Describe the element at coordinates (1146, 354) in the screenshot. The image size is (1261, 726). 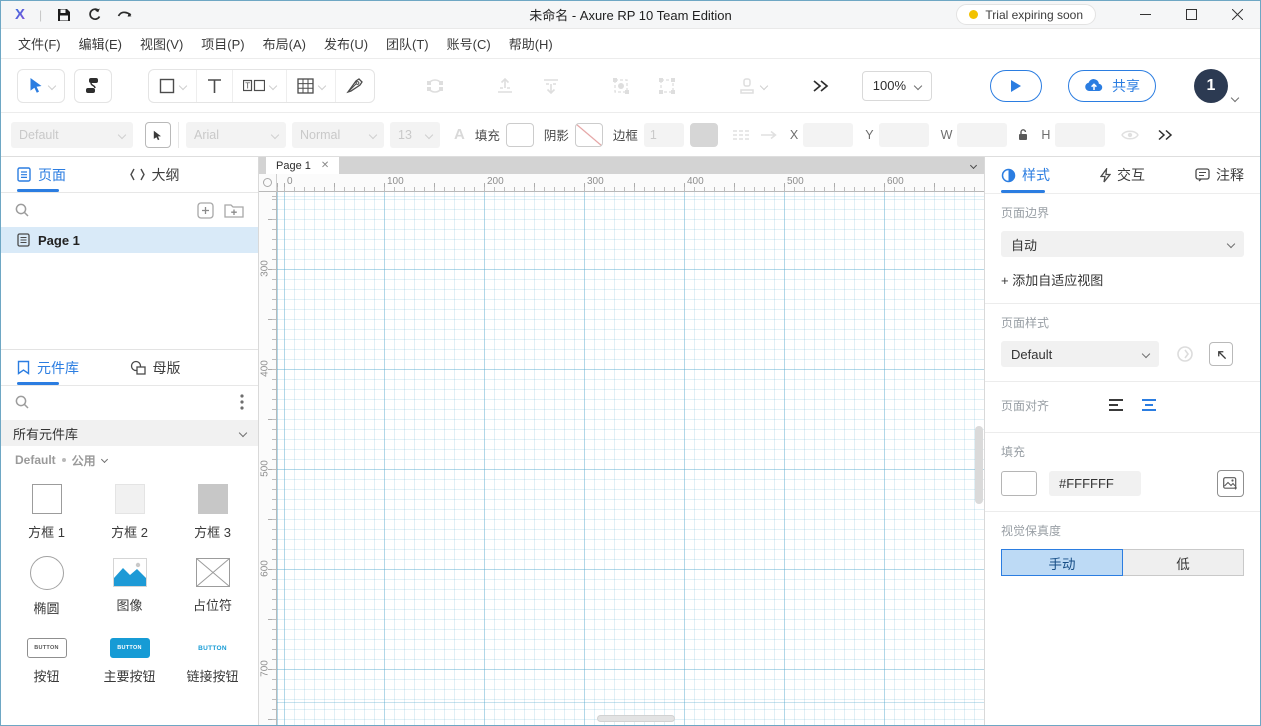
I see `chevron-down-icon` at that location.